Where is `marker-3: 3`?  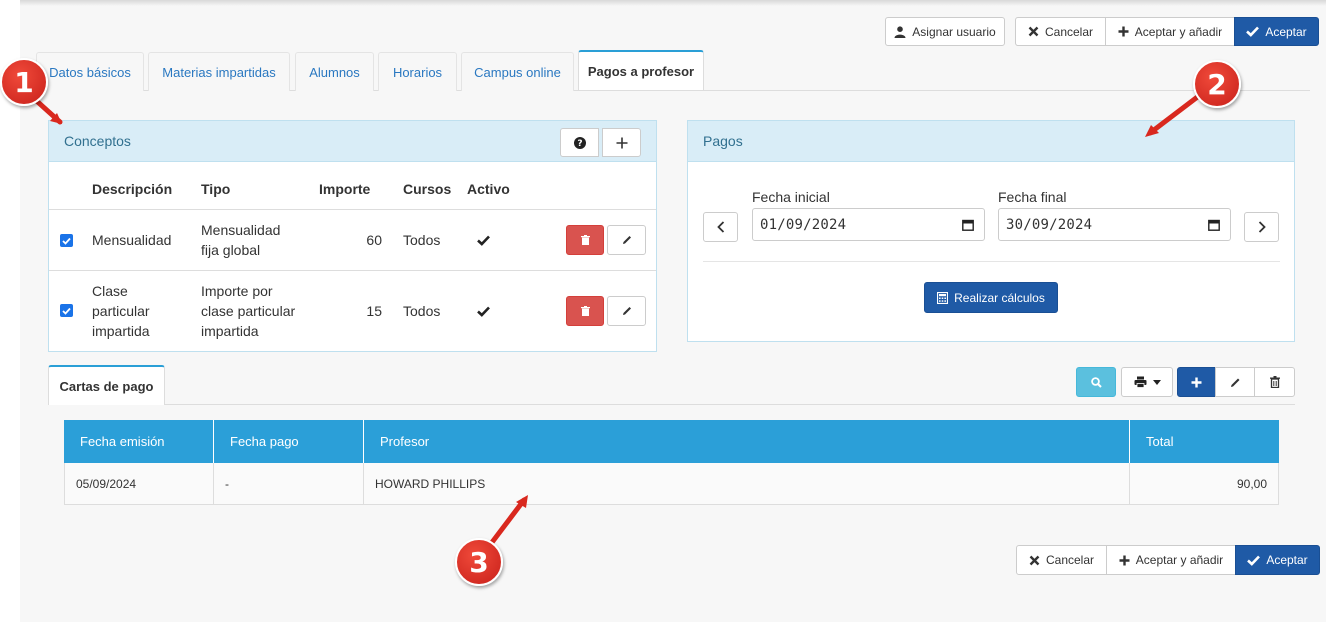 marker-3: 3 is located at coordinates (479, 562).